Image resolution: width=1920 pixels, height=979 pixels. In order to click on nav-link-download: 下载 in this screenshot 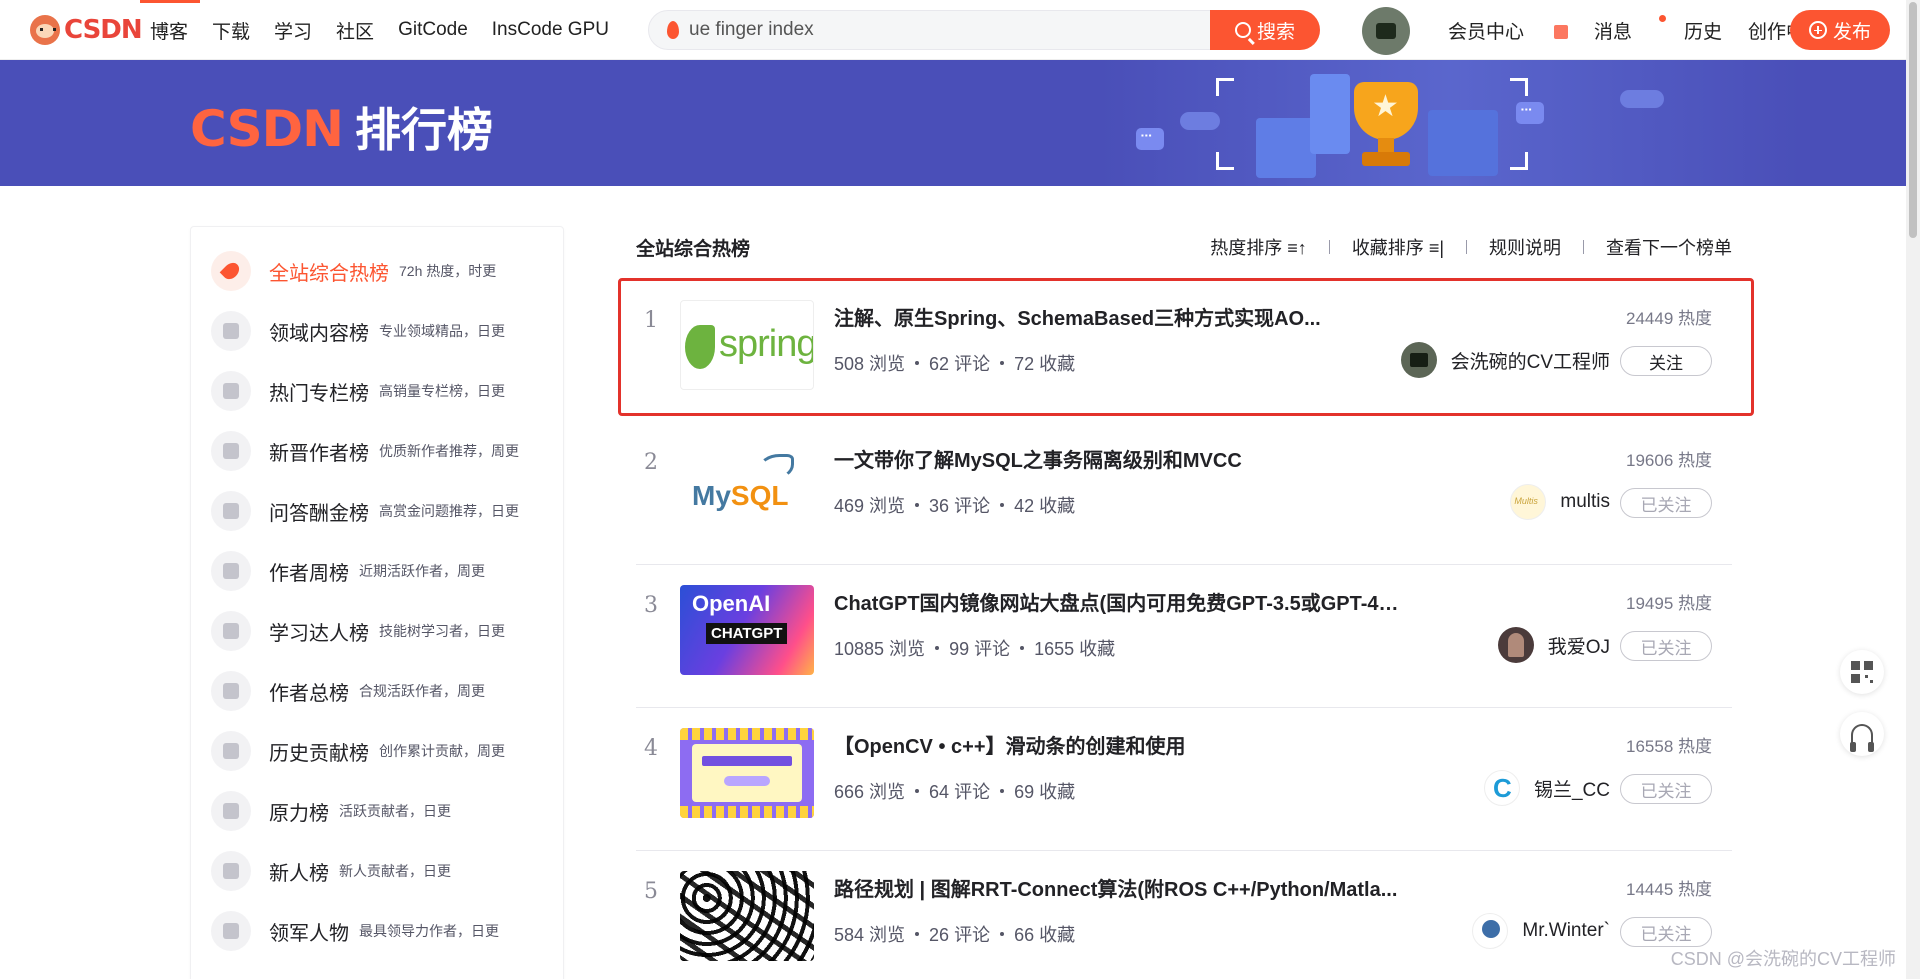, I will do `click(231, 30)`.